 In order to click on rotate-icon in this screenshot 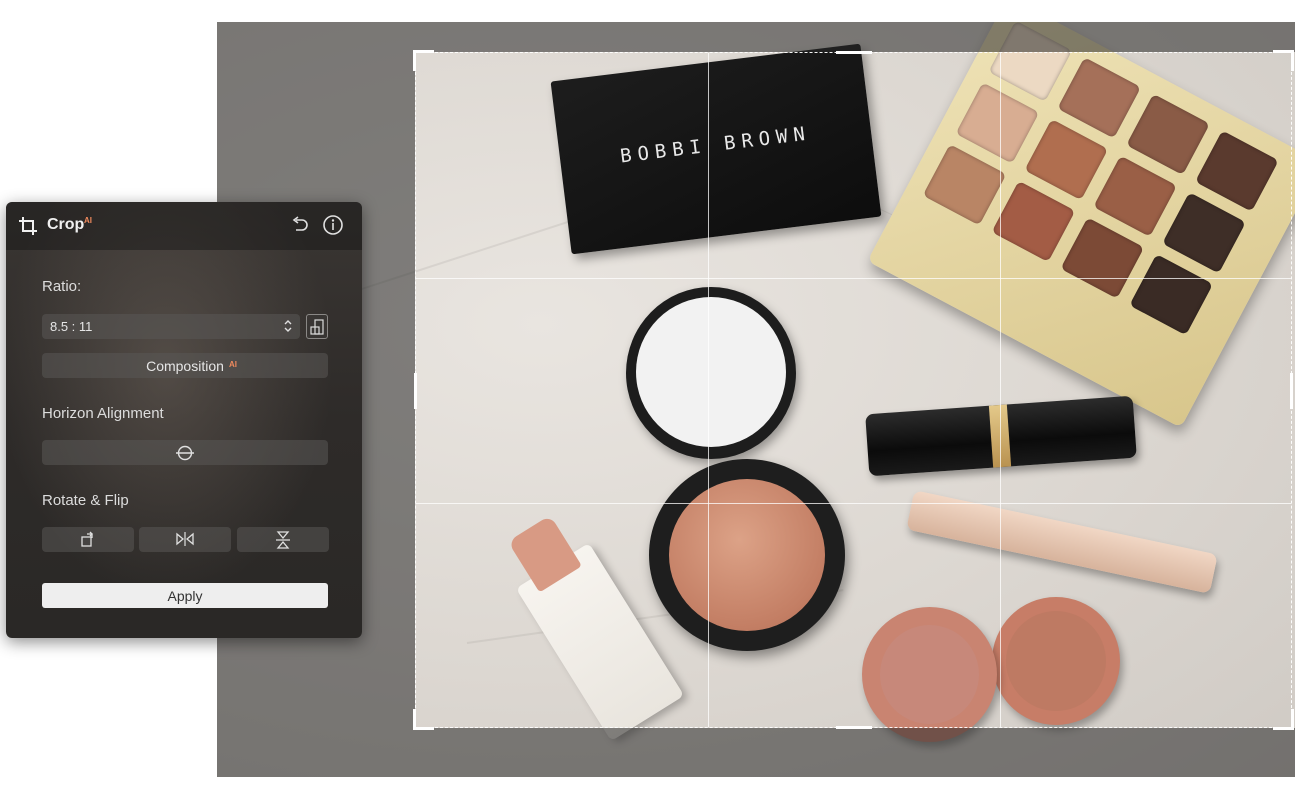, I will do `click(87, 539)`.